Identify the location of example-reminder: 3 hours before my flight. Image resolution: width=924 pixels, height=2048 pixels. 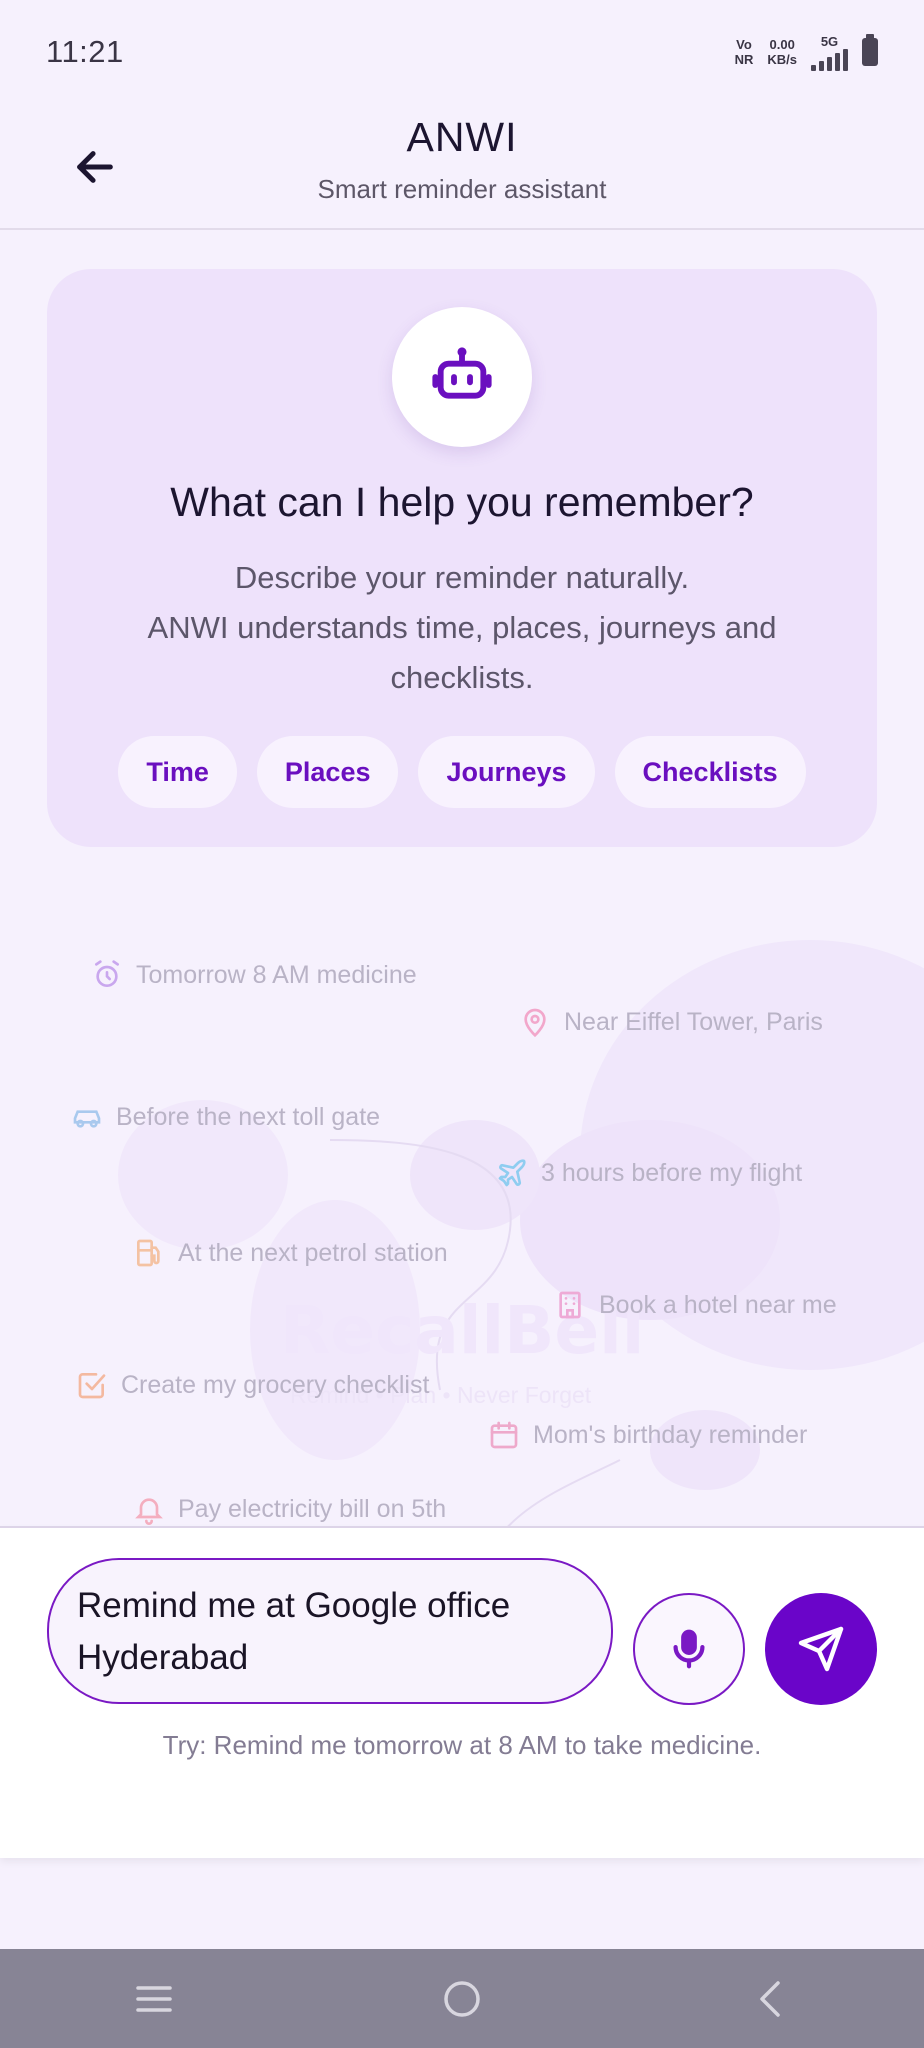
(648, 1173).